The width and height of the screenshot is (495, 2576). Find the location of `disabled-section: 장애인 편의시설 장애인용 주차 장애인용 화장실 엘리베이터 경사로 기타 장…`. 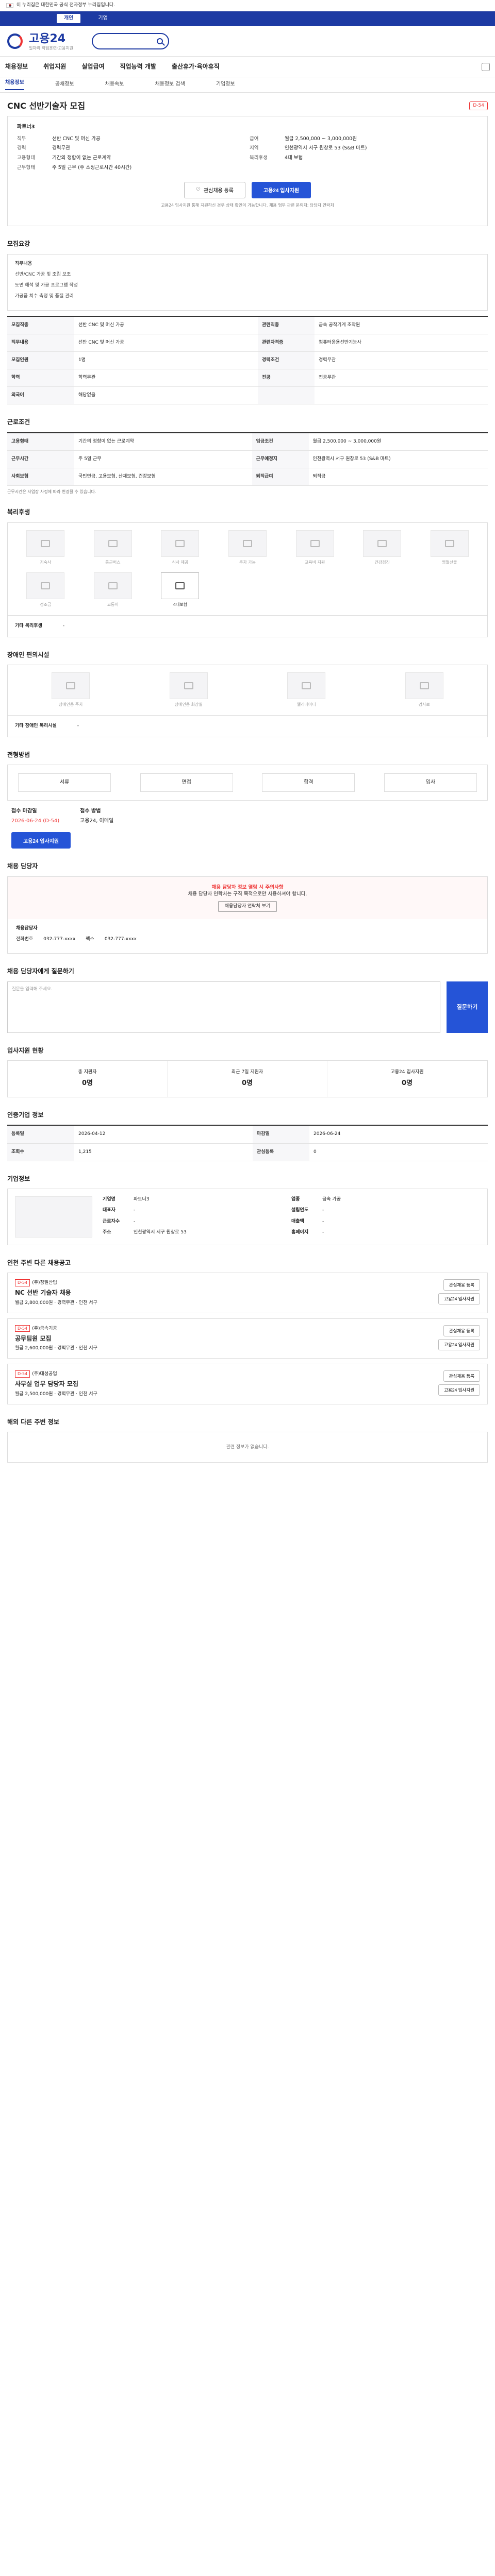

disabled-section: 장애인 편의시설 장애인용 주차 장애인용 화장실 엘리베이터 경사로 기타 장… is located at coordinates (247, 694).